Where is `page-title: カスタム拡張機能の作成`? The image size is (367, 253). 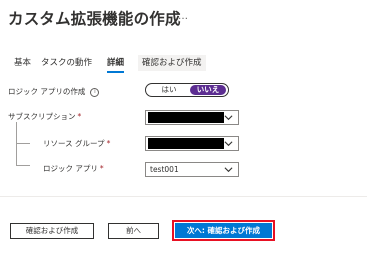
page-title: カスタム拡張機能の作成 is located at coordinates (94, 19).